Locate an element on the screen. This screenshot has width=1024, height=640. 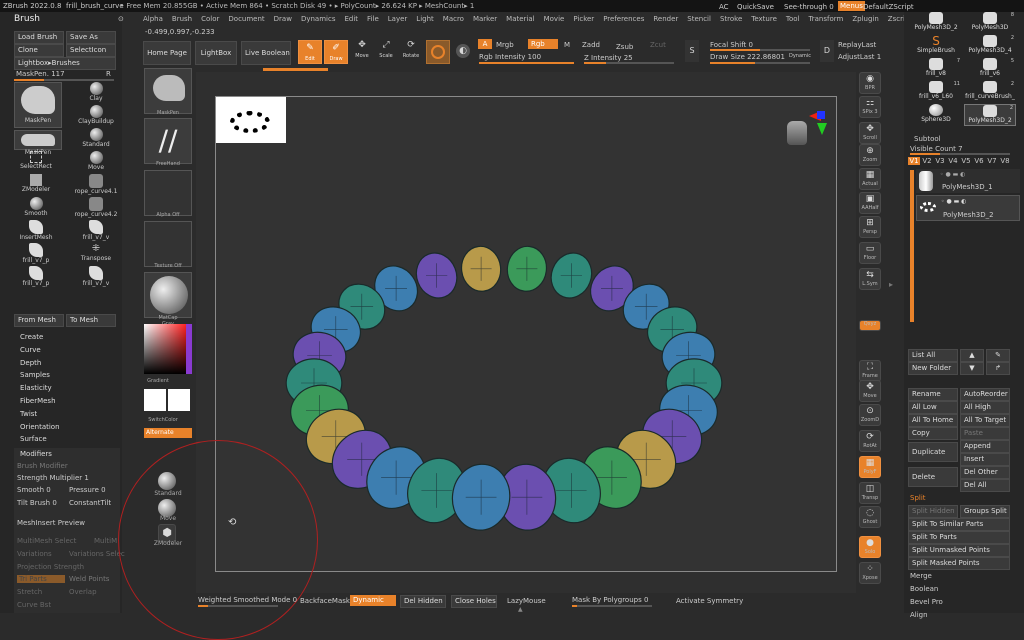
edit-button: ✎ Edit is located at coordinates (310, 52).